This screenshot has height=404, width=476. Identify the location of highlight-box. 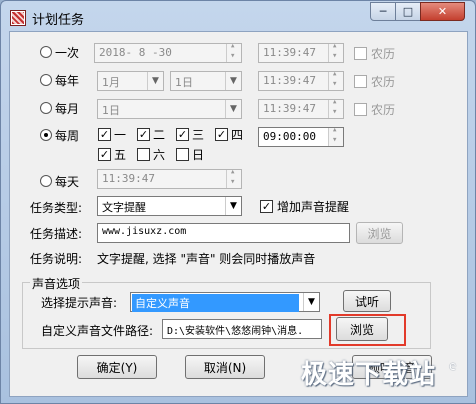
(367, 330).